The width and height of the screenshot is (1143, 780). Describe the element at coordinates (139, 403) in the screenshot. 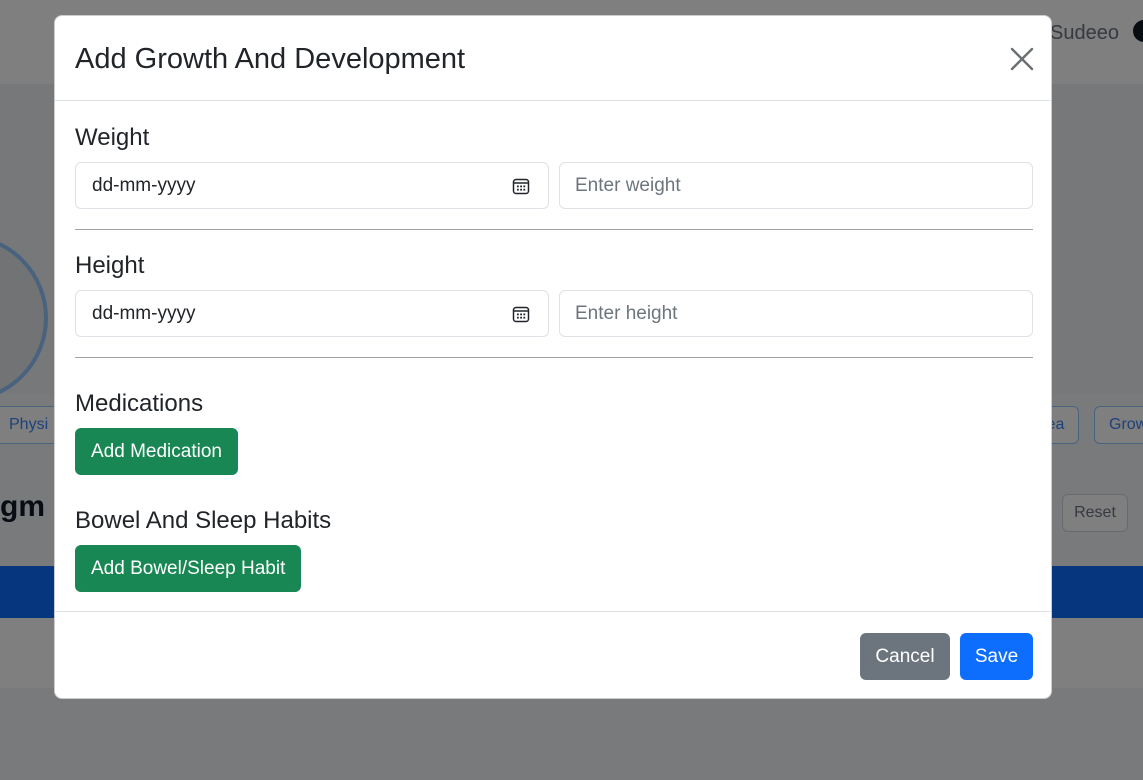

I see `medications-section-title: Medications` at that location.